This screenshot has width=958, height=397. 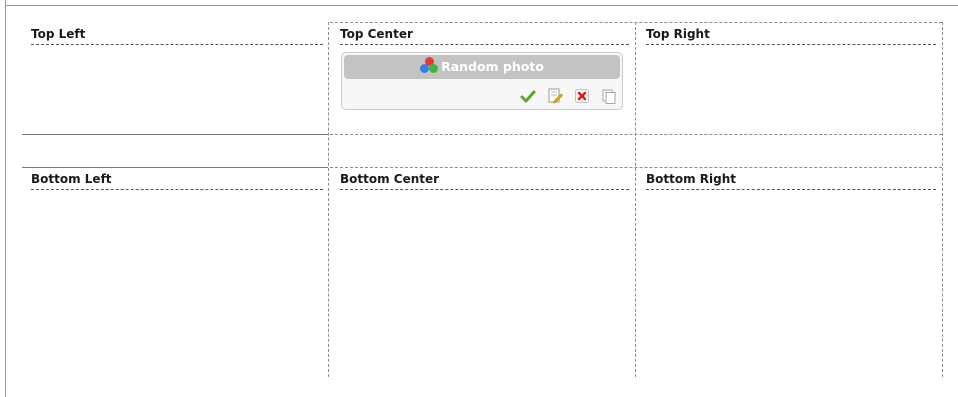 I want to click on top-zone-border, so click(x=636, y=22).